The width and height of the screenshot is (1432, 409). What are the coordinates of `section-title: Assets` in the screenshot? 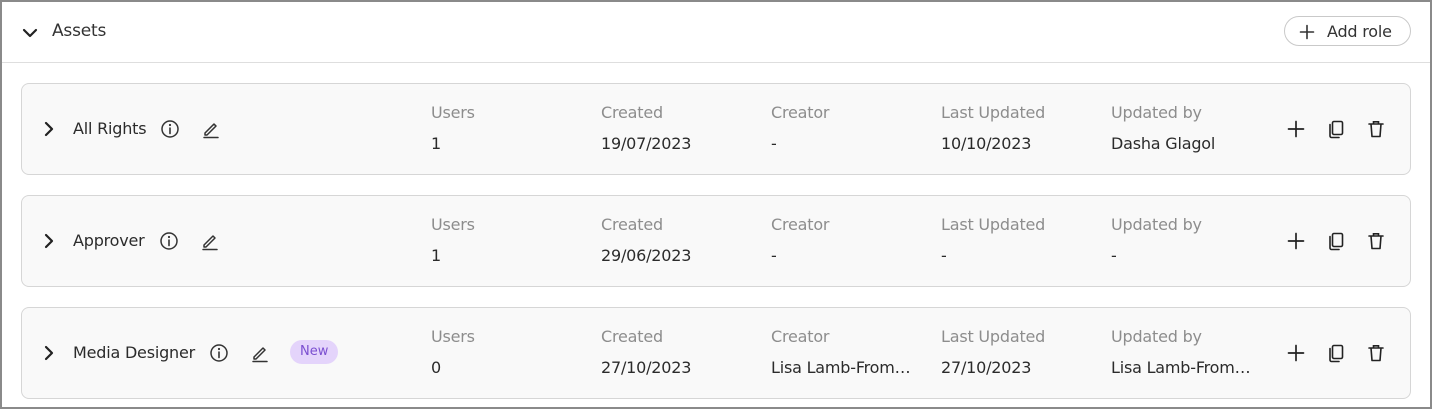 It's located at (79, 31).